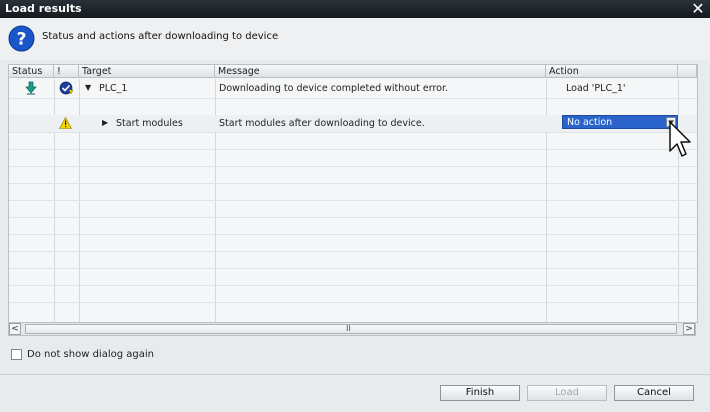  Describe the element at coordinates (687, 71) in the screenshot. I see `column-header-spacer` at that location.